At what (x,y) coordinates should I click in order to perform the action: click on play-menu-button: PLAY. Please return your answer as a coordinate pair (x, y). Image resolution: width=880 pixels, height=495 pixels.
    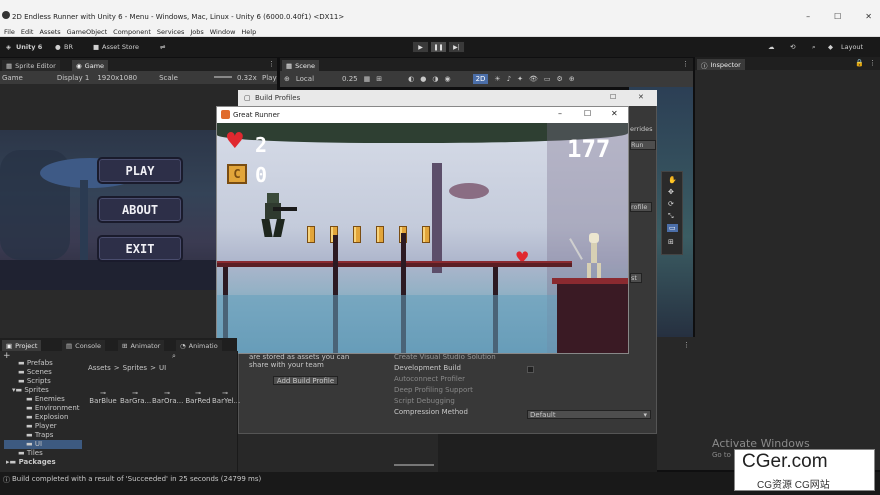
    Looking at the image, I should click on (140, 170).